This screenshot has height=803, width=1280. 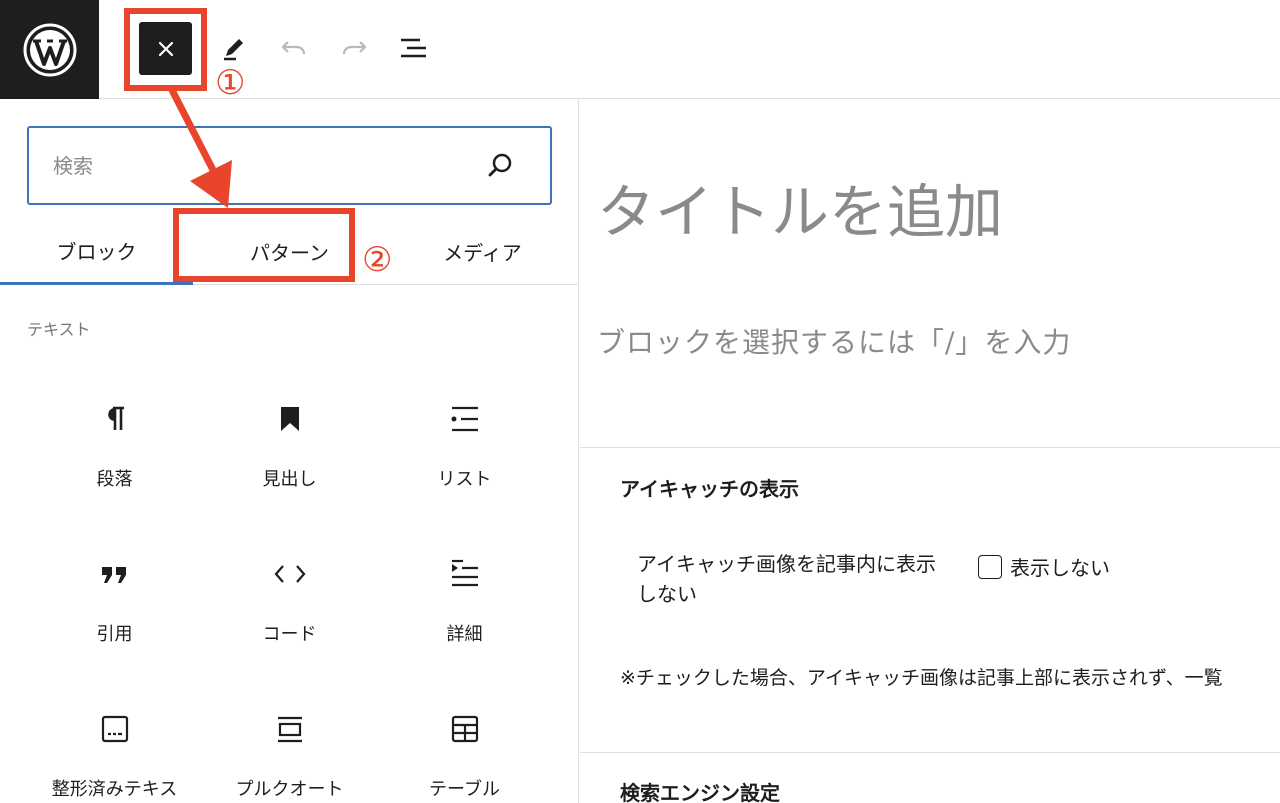 I want to click on undo-icon, so click(x=293, y=48).